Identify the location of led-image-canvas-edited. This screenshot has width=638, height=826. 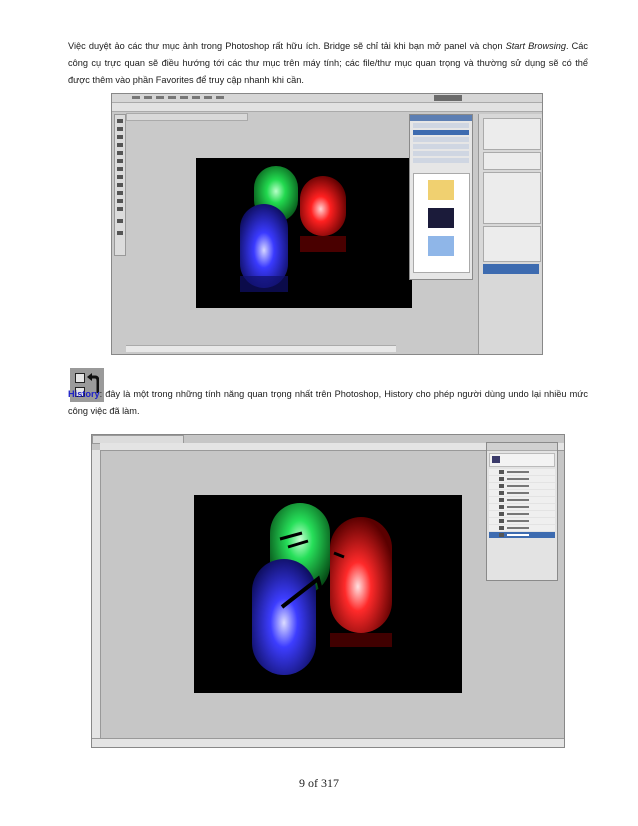
(328, 594).